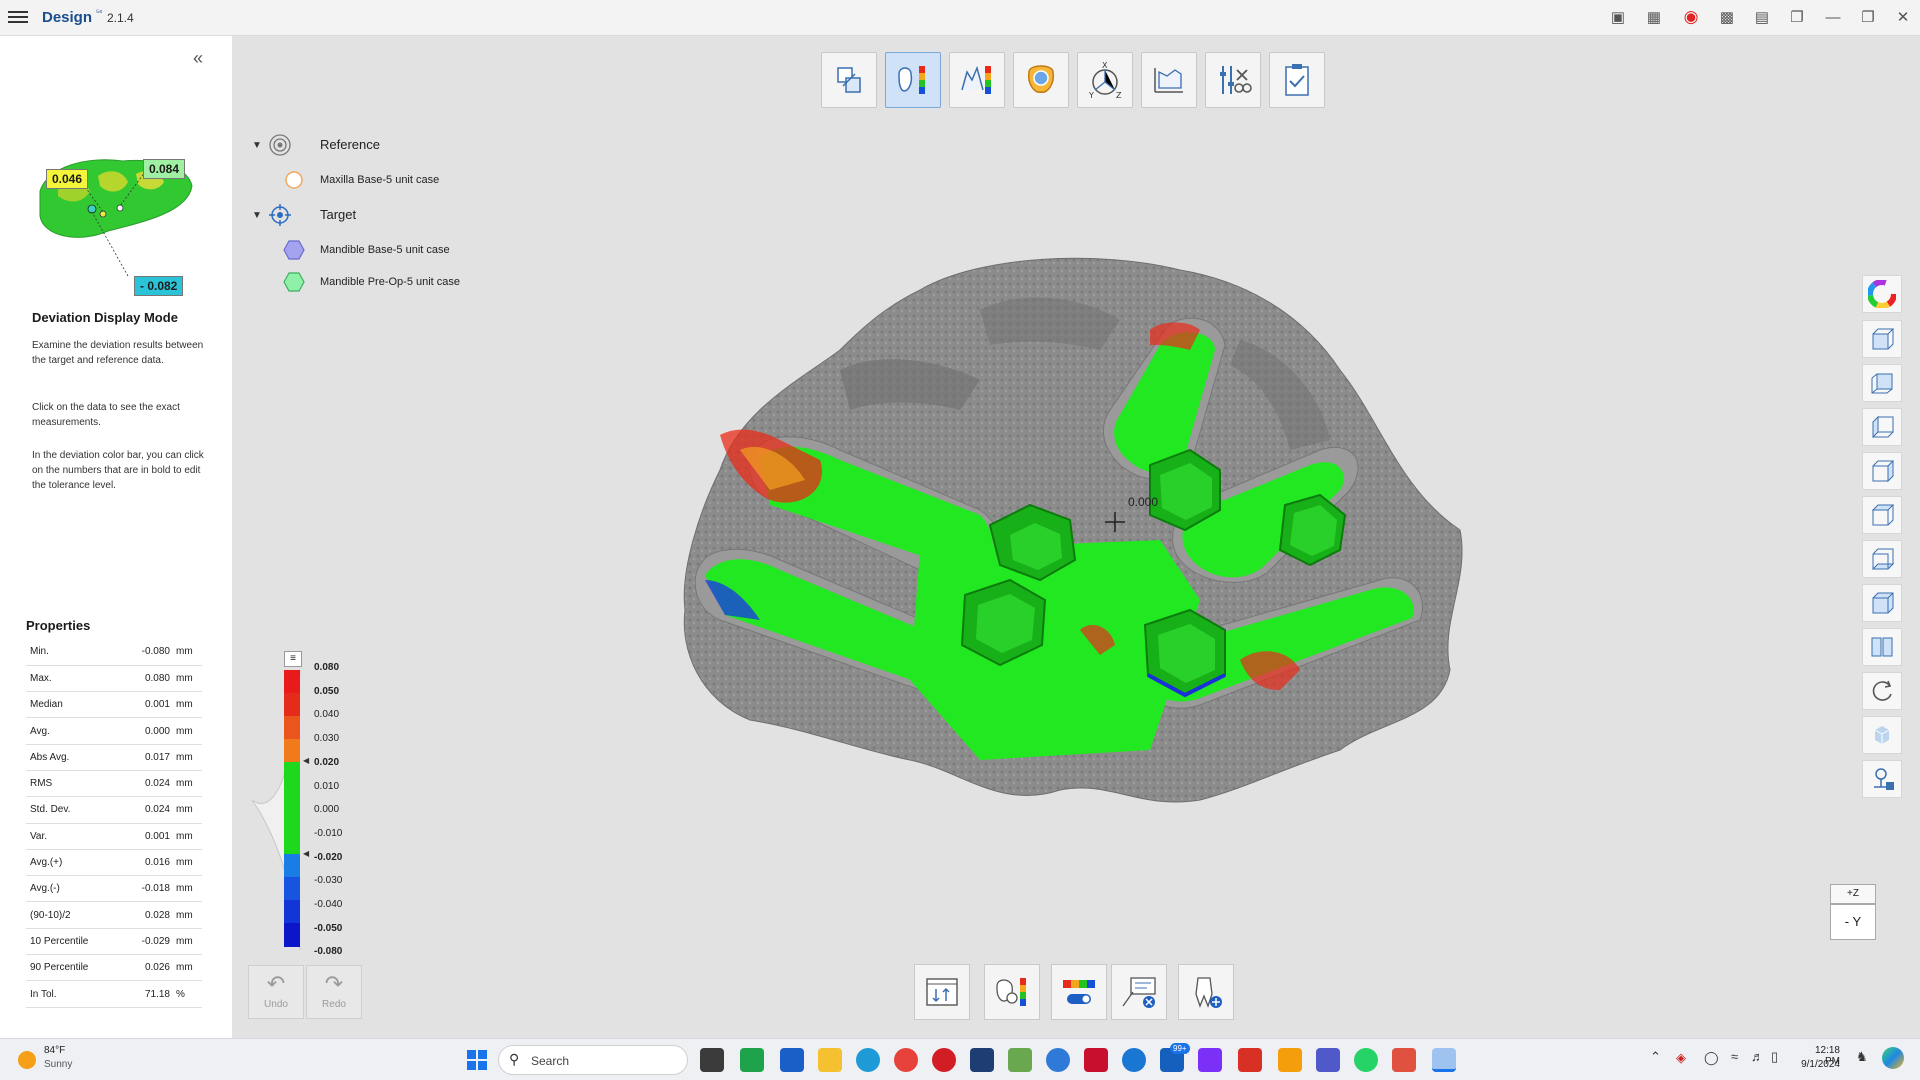  What do you see at coordinates (27, 1060) in the screenshot?
I see `weather-sun-icon` at bounding box center [27, 1060].